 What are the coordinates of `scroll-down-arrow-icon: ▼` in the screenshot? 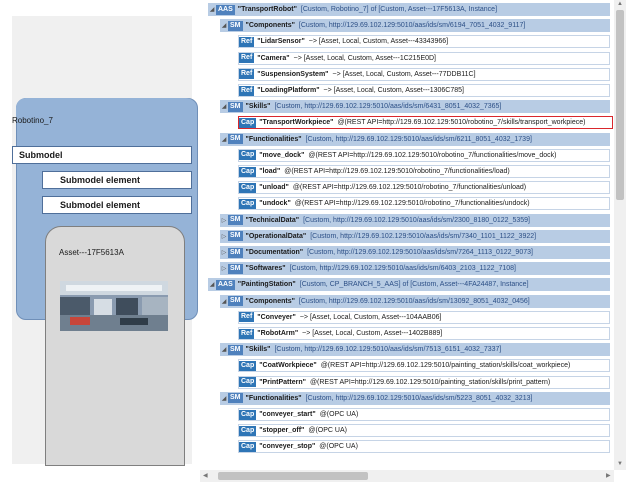 It's located at (620, 464).